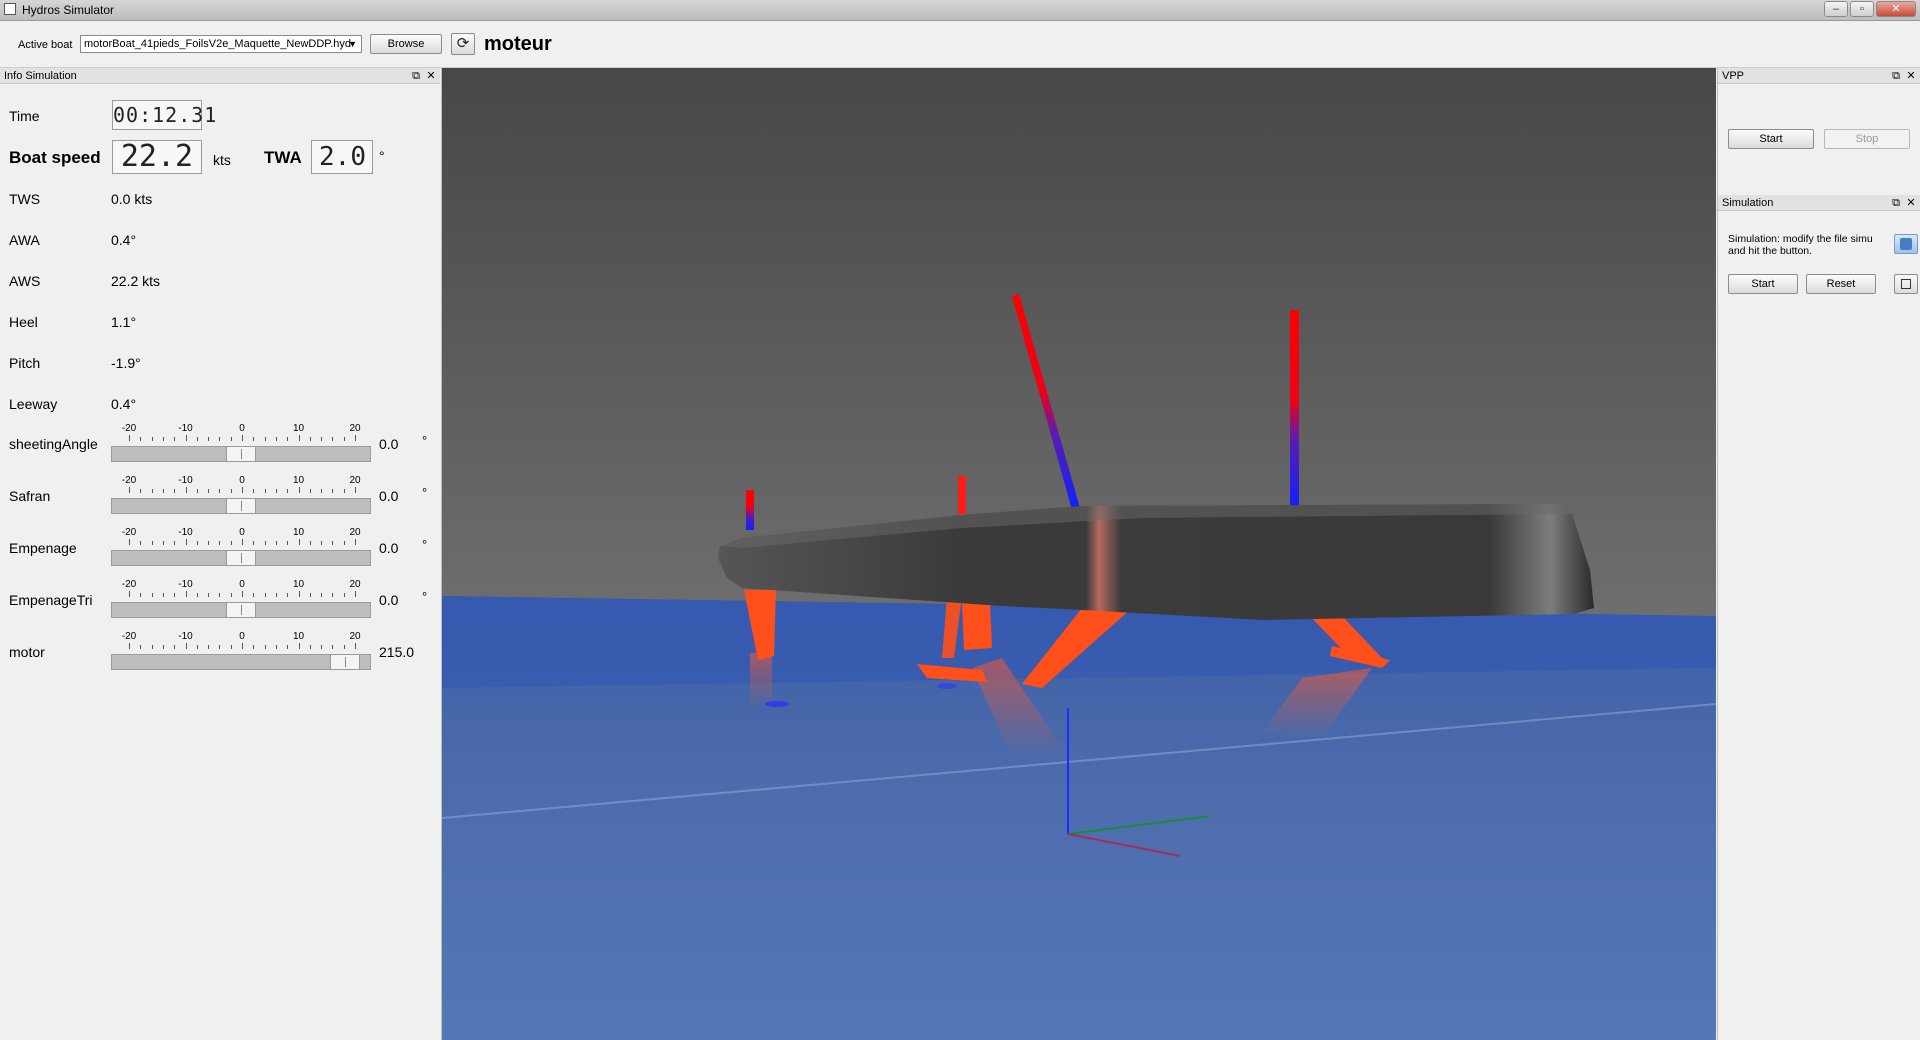 The height and width of the screenshot is (1040, 1920). I want to click on refresh-button: ⟳, so click(463, 44).